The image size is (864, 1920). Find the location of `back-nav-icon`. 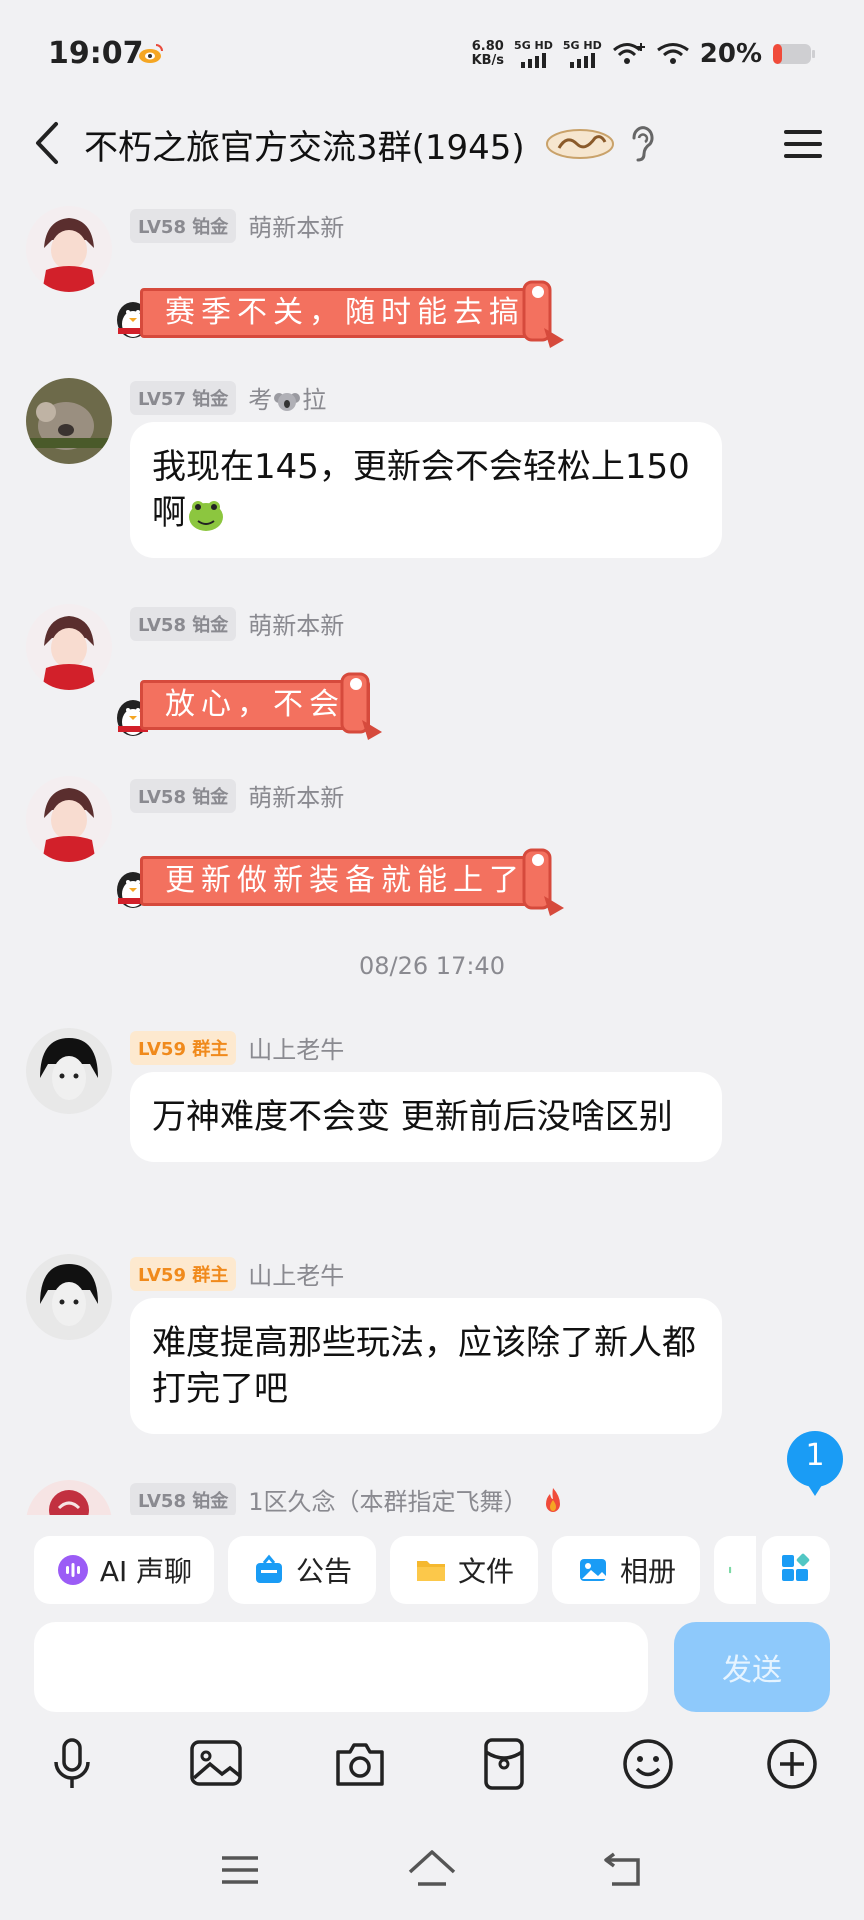

back-nav-icon is located at coordinates (624, 1870).